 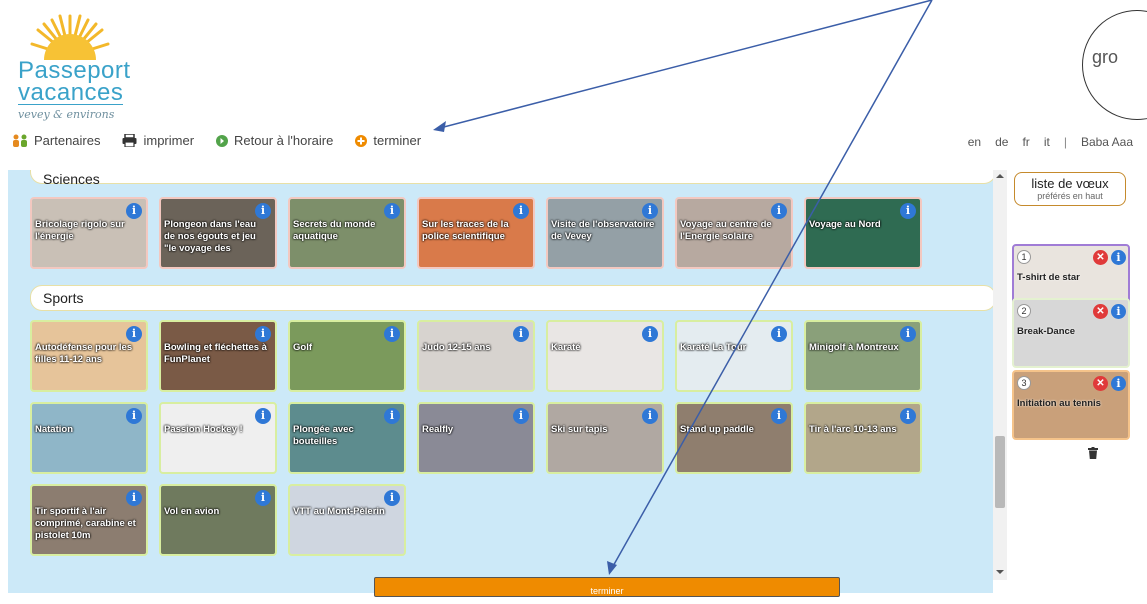 What do you see at coordinates (476, 438) in the screenshot?
I see `activity-card: i Realfly` at bounding box center [476, 438].